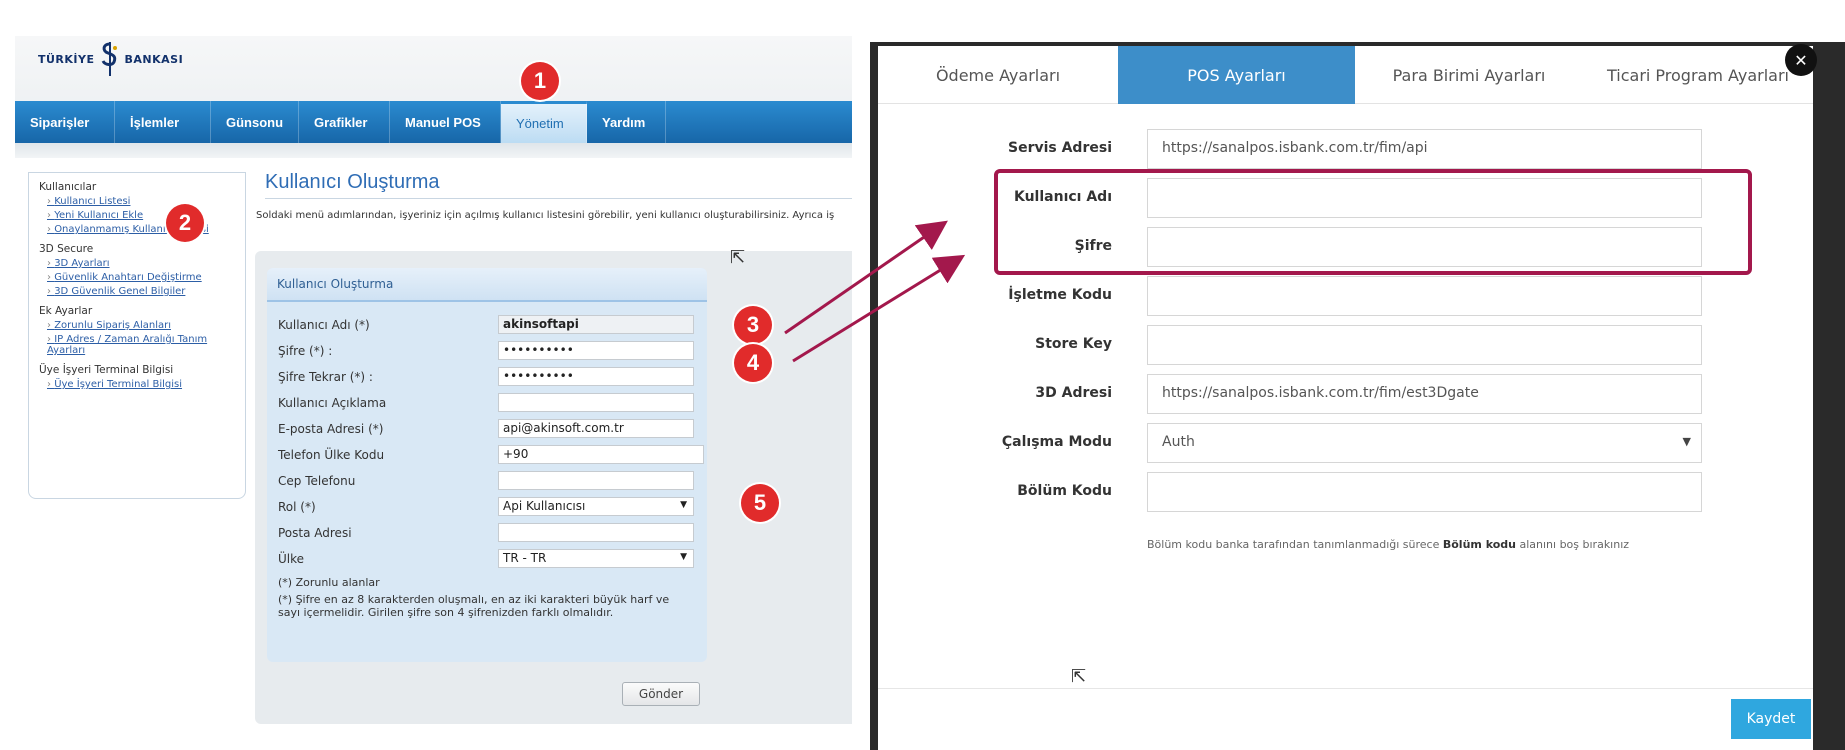 The image size is (1845, 750). Describe the element at coordinates (106, 370) in the screenshot. I see `sidebar-group-title: Üye İşyeri Terminal Bilgisi` at that location.